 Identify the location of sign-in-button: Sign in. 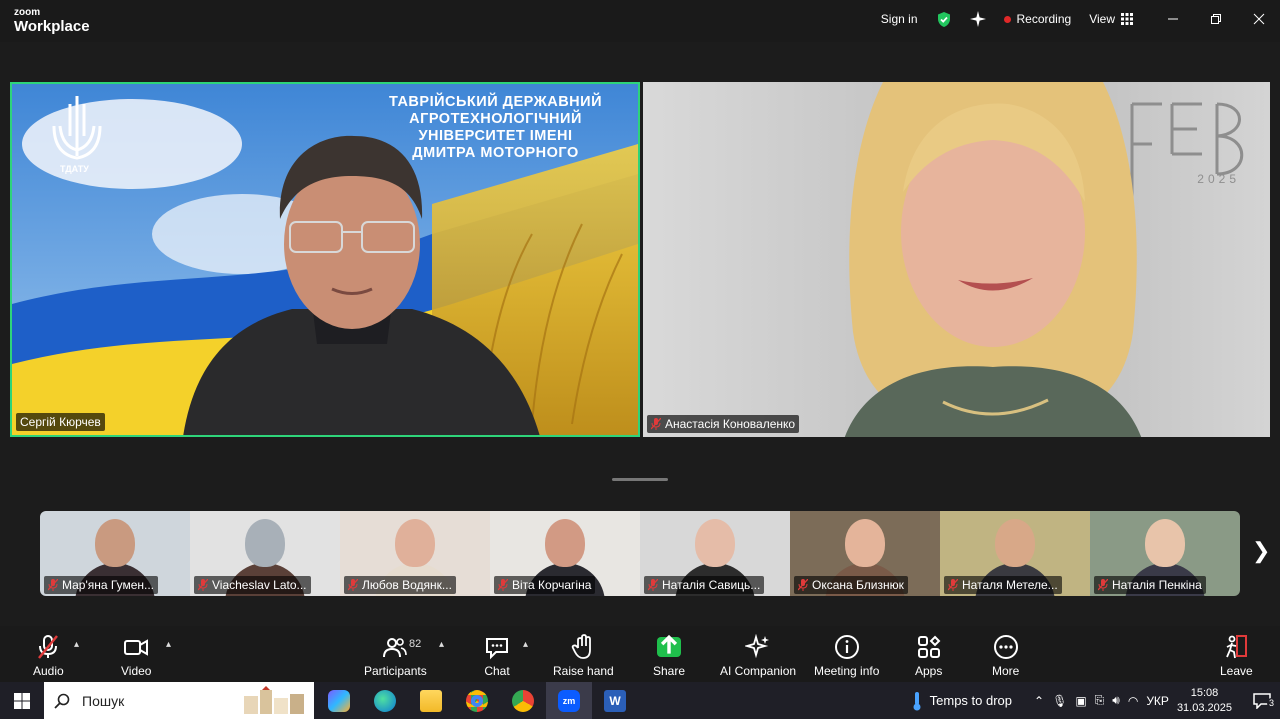
(899, 19).